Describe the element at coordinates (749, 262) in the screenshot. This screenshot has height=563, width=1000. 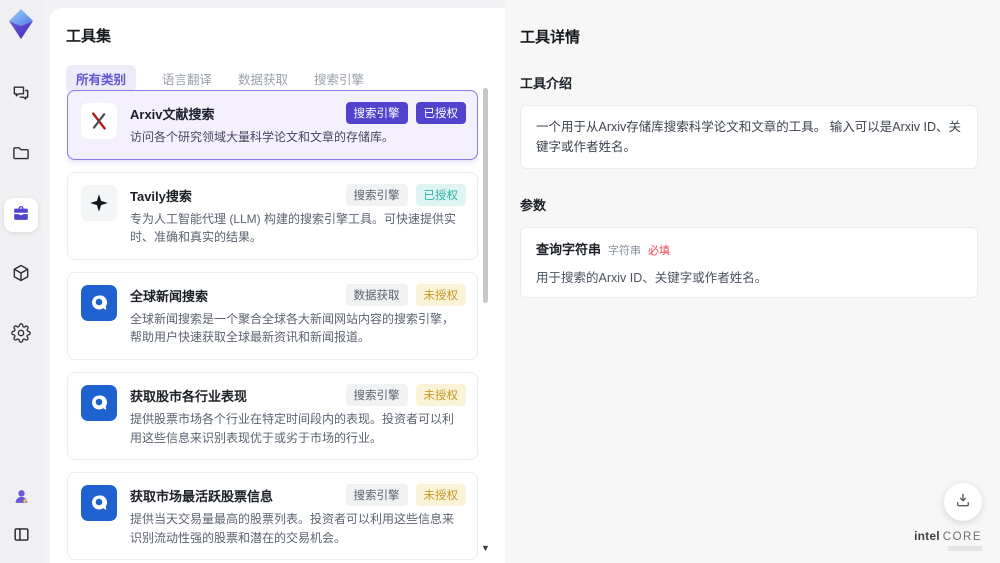
I see `parameter-card: 查询字符串 字符串 必填 用于搜索的Arxiv ID、关键字或作者姓名。` at that location.